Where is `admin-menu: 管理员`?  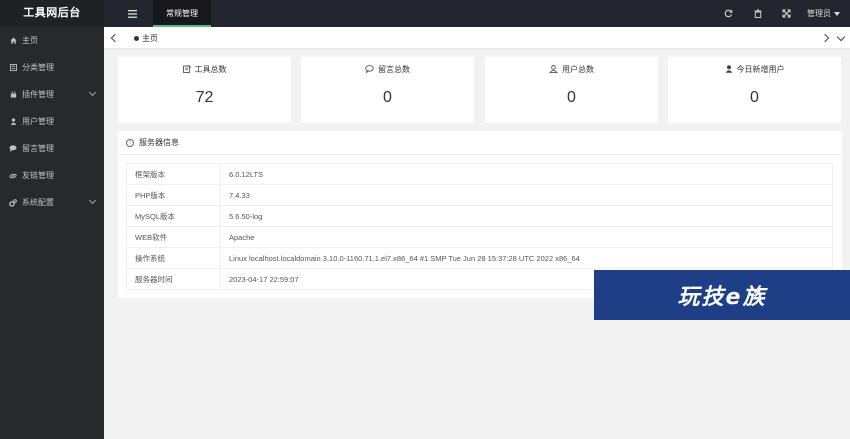 admin-menu: 管理员 is located at coordinates (823, 13).